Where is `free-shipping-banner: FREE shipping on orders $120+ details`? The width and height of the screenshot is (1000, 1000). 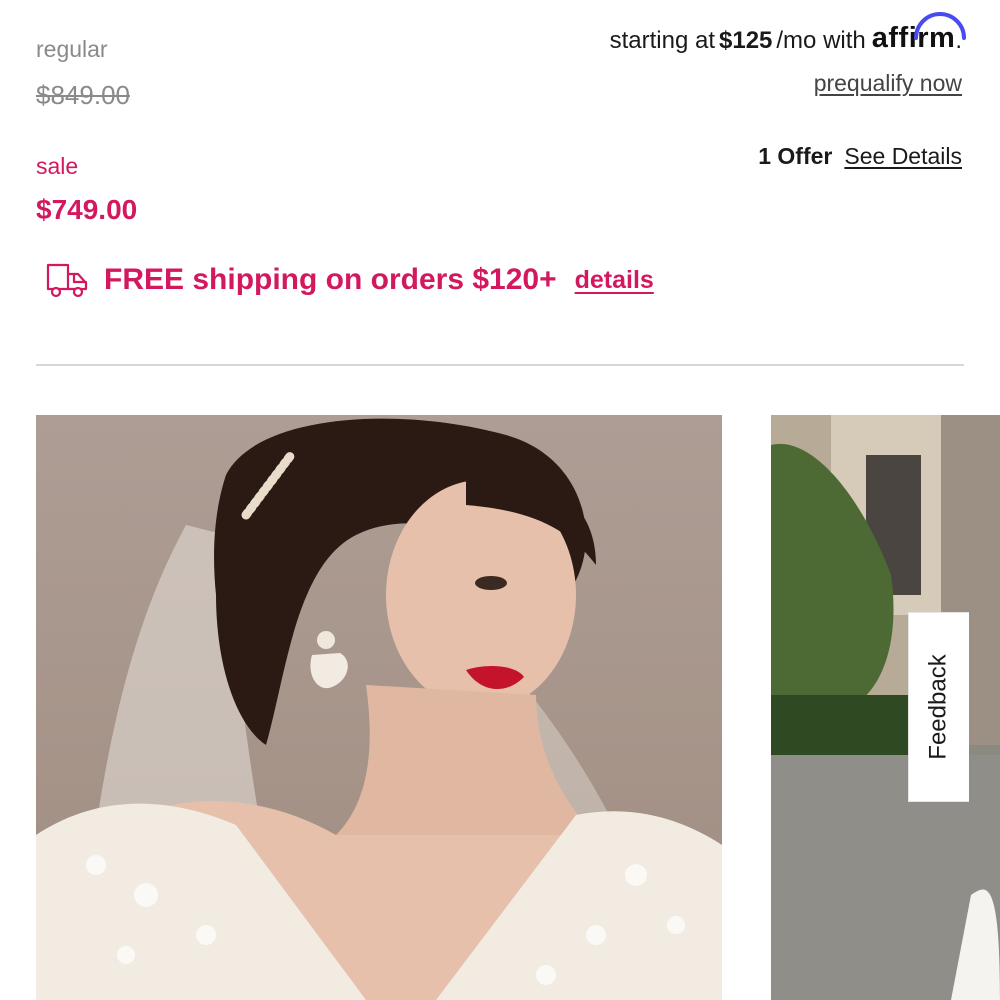 free-shipping-banner: FREE shipping on orders $120+ details is located at coordinates (349, 280).